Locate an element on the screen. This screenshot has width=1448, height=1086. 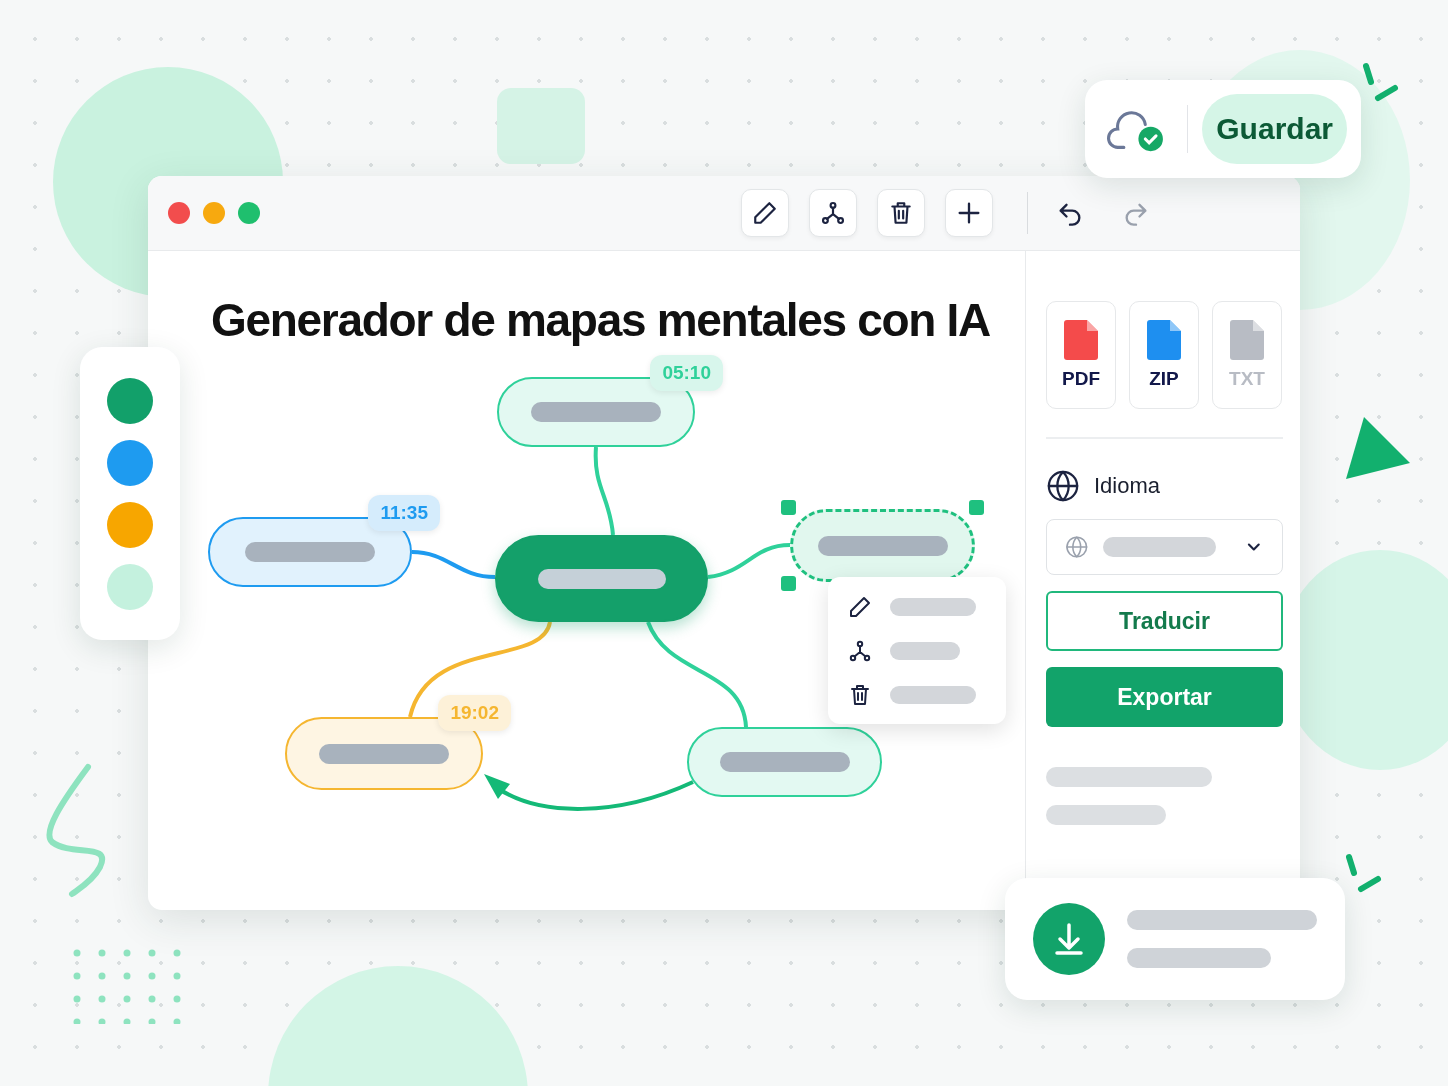
maximize-dot is located at coordinates (249, 213).